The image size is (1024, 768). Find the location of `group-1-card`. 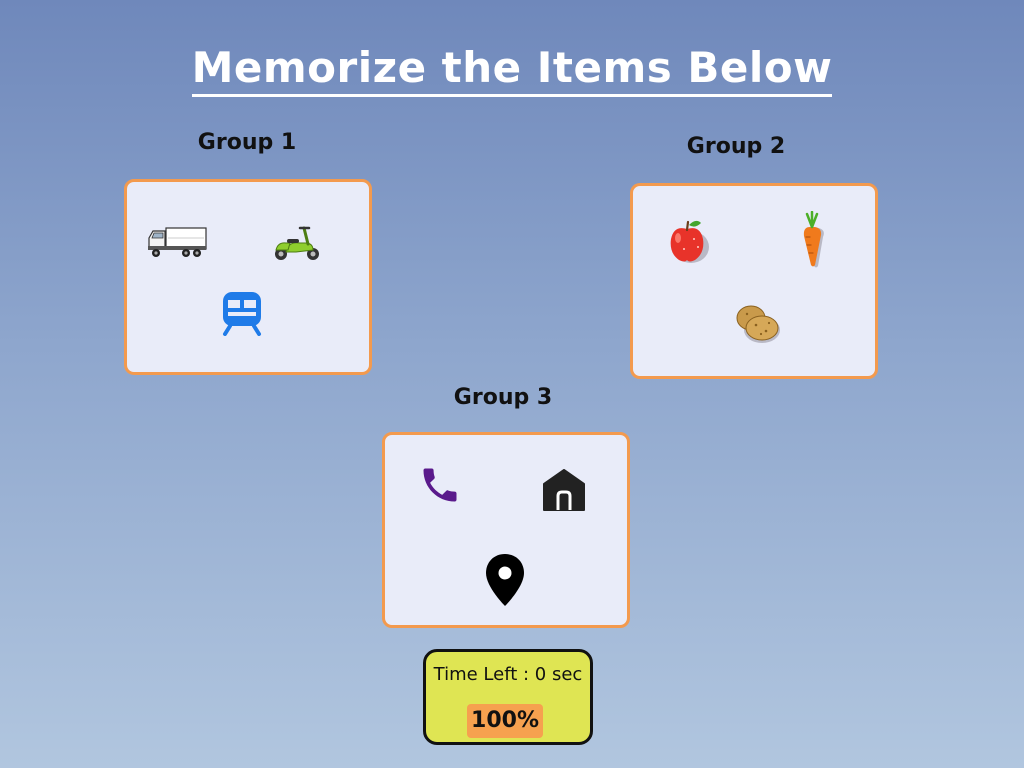

group-1-card is located at coordinates (248, 277).